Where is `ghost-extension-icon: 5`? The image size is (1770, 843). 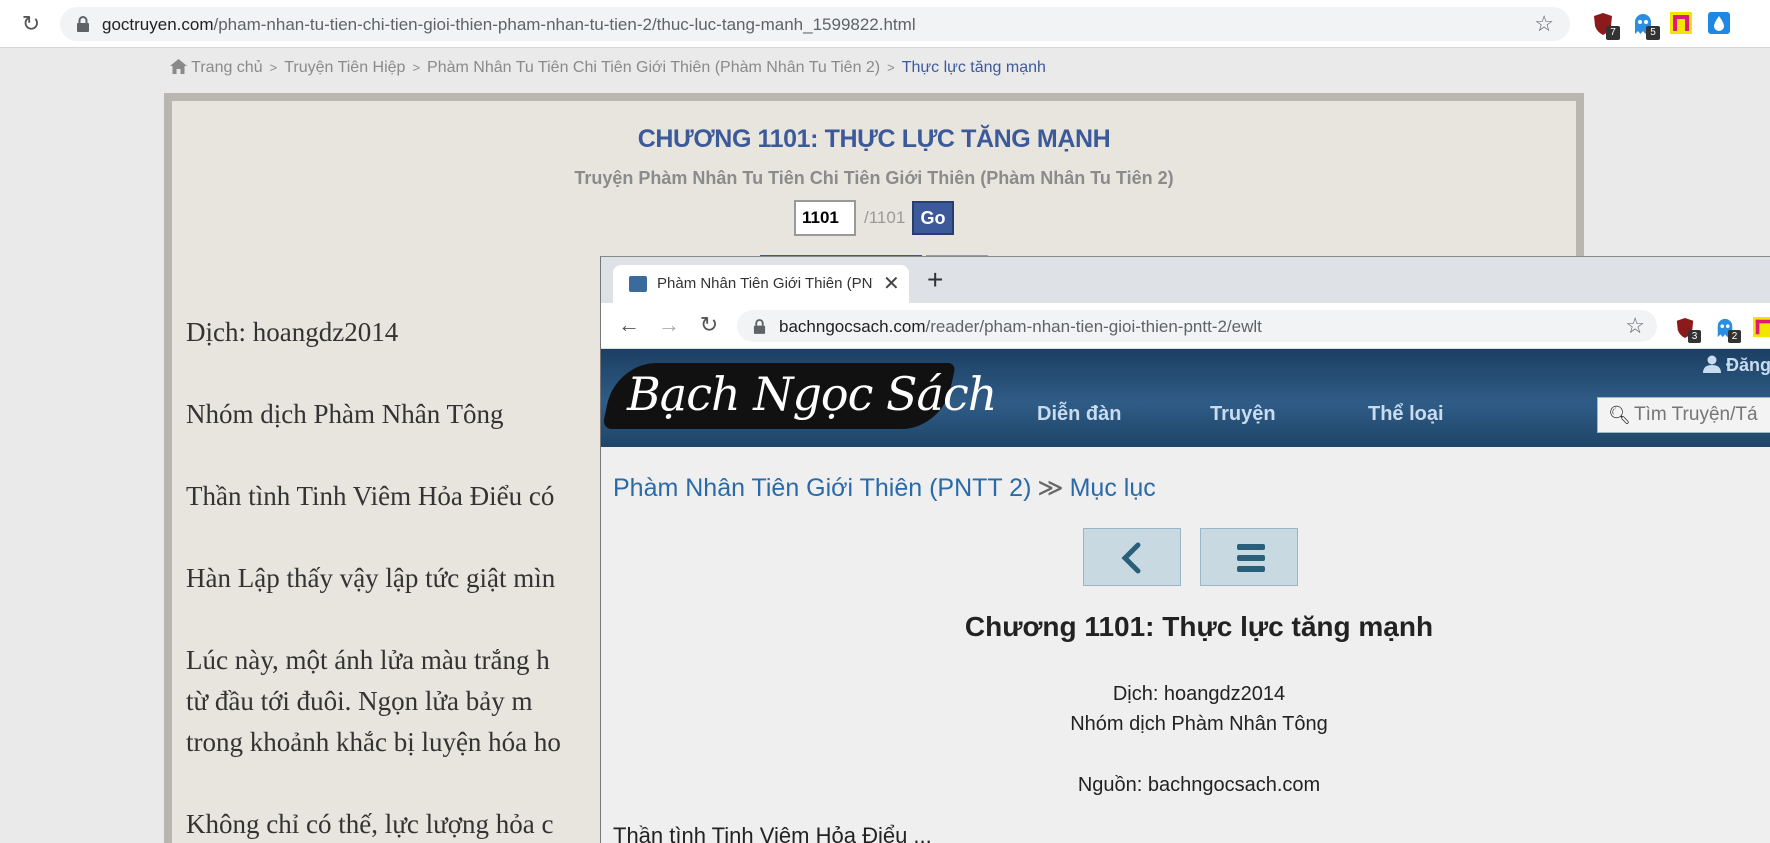
ghost-extension-icon: 5 is located at coordinates (1646, 26).